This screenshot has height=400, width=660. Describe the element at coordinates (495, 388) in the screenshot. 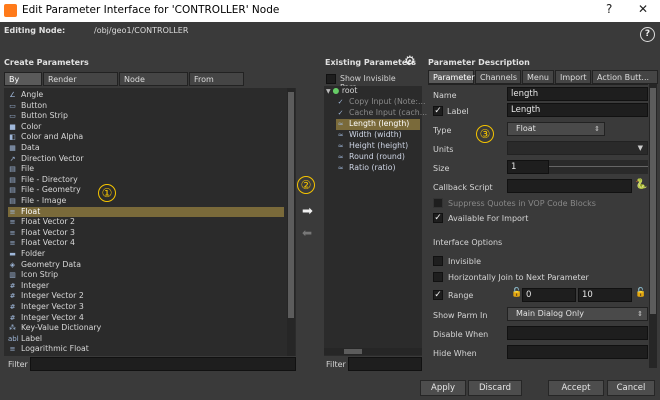

I see `discard-button: Discard` at that location.